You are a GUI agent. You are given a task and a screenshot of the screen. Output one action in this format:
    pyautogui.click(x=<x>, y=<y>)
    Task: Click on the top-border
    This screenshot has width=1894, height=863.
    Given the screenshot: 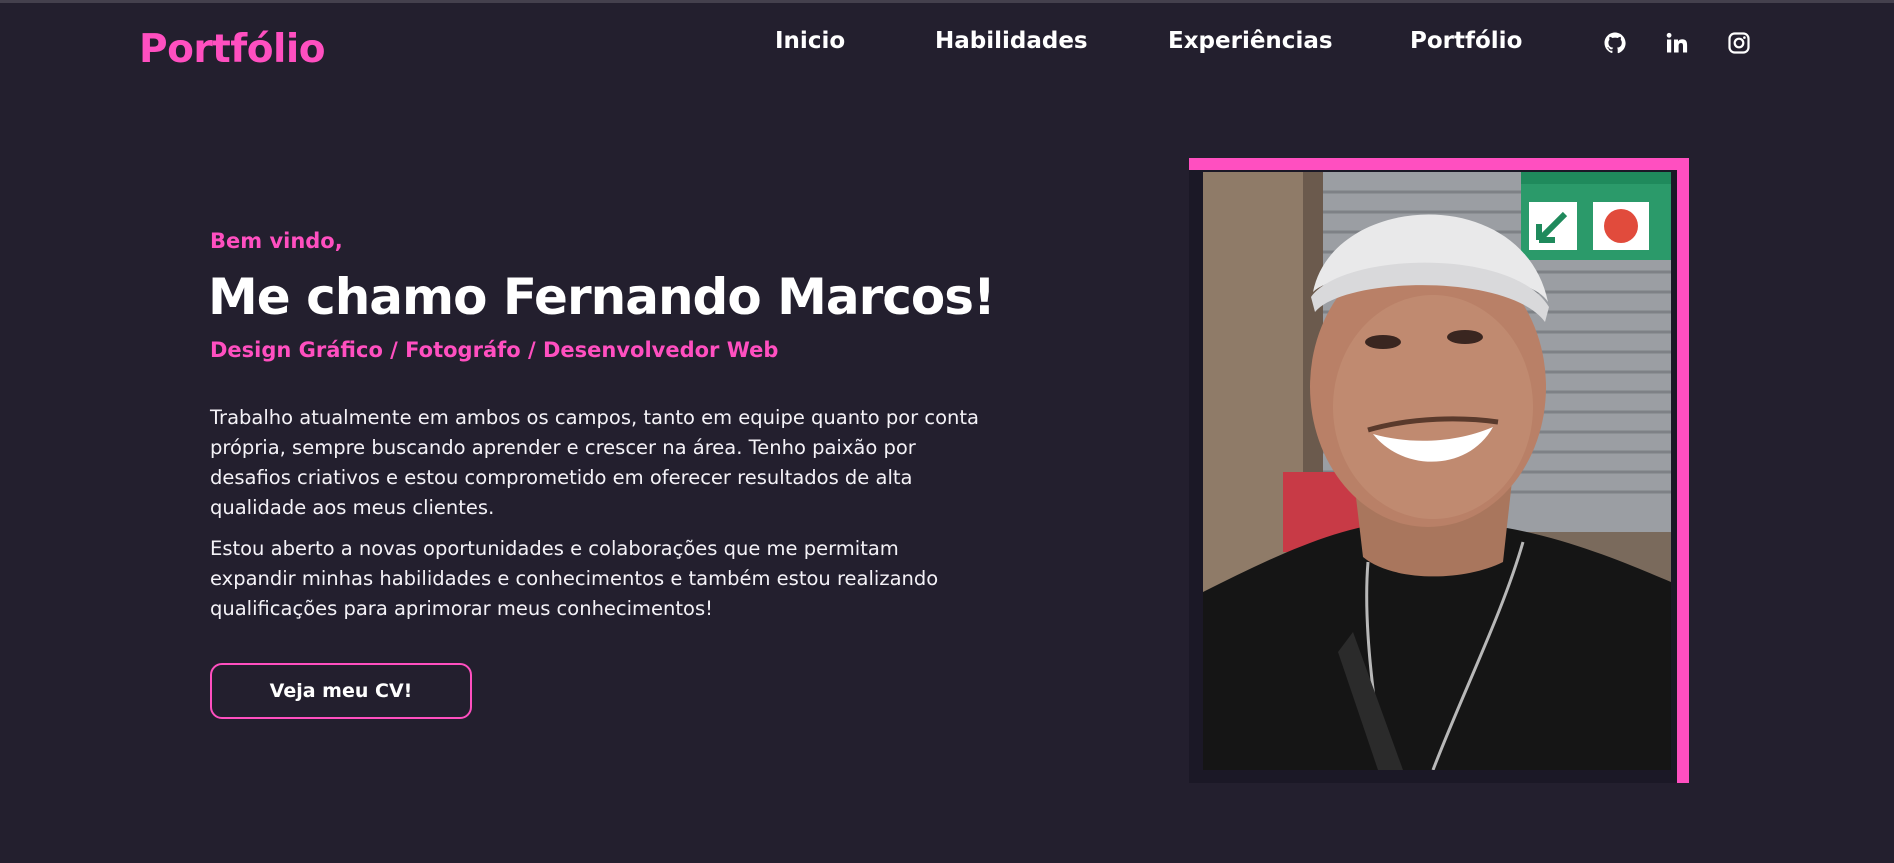 What is the action you would take?
    pyautogui.click(x=947, y=1)
    